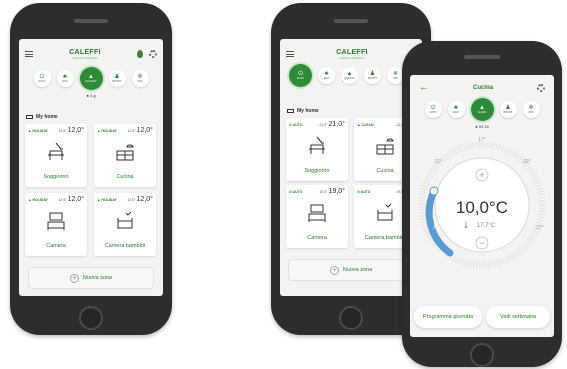 This screenshot has width=567, height=369. Describe the element at coordinates (518, 317) in the screenshot. I see `view-week-button: Vedi settimana` at that location.